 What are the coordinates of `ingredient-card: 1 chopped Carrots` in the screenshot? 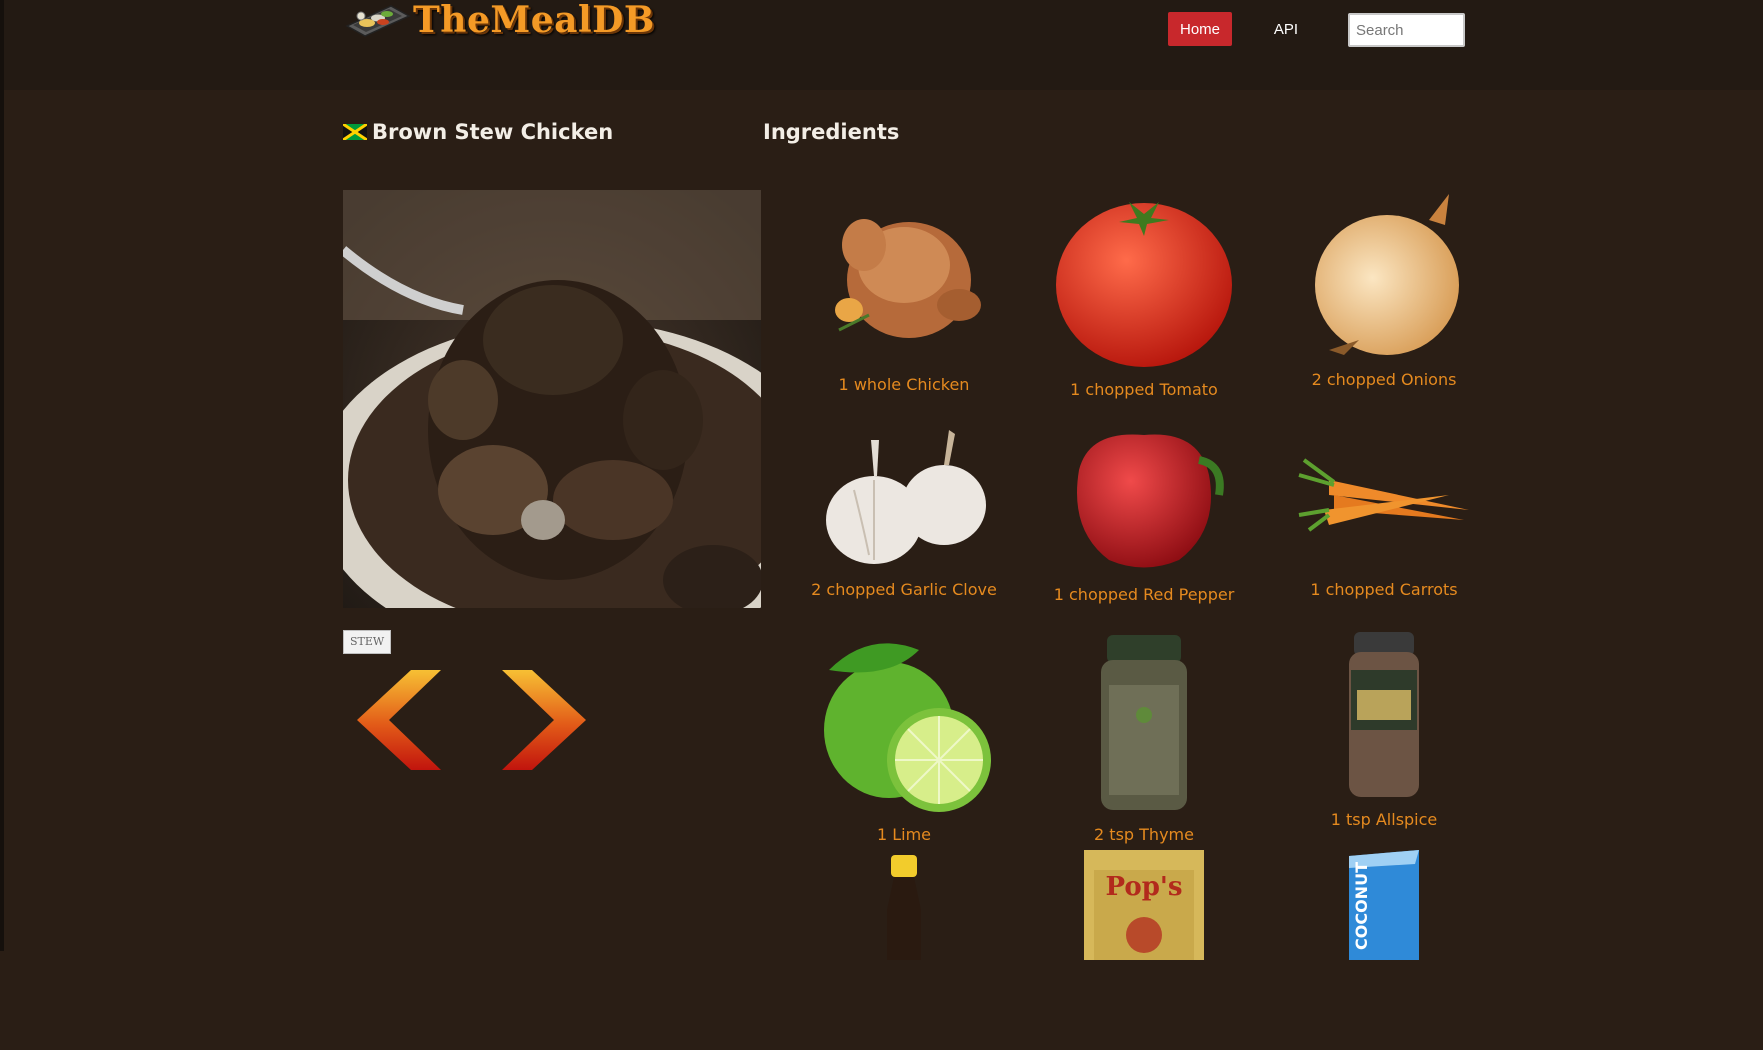 It's located at (1384, 520).